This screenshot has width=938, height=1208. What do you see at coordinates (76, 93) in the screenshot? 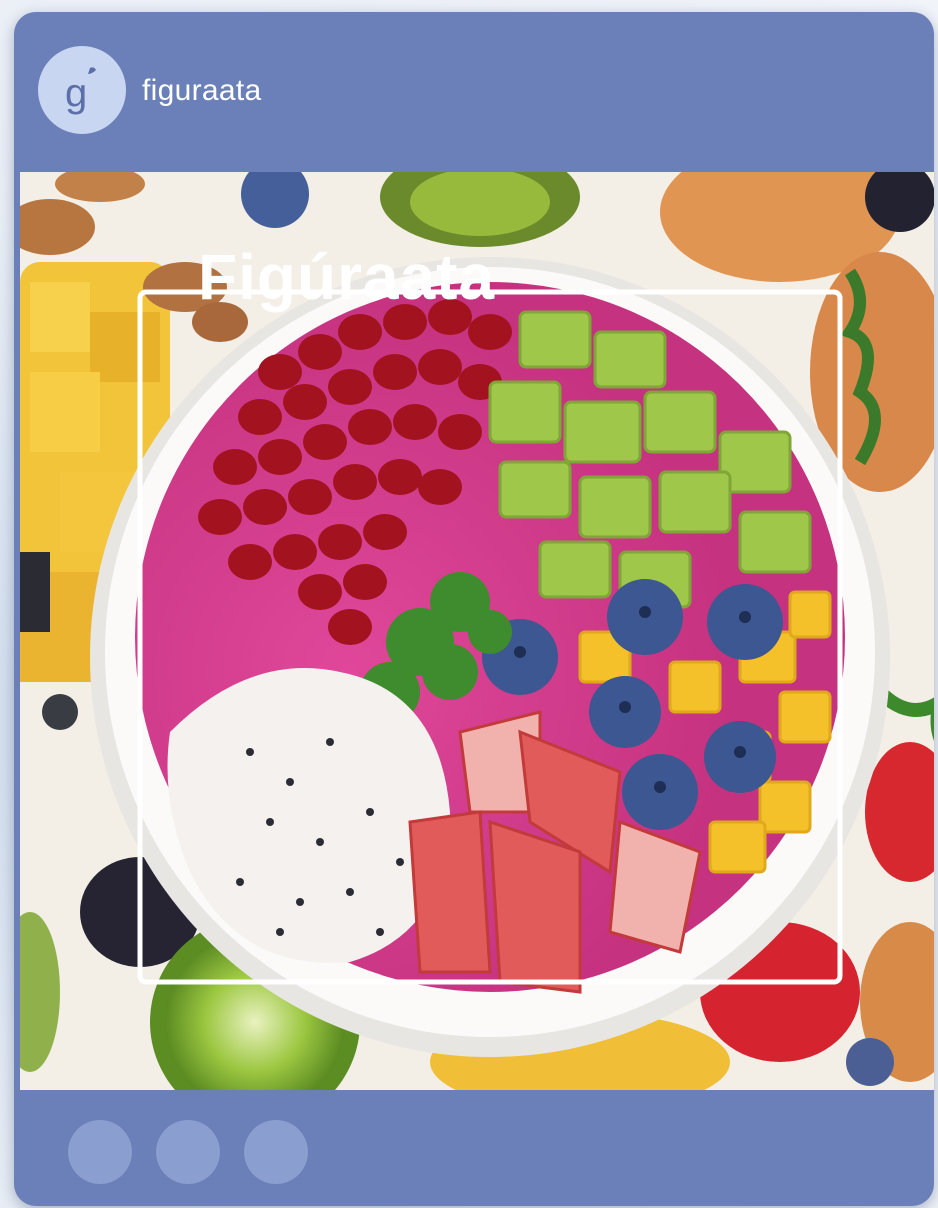
I see `avatar-letter: g` at bounding box center [76, 93].